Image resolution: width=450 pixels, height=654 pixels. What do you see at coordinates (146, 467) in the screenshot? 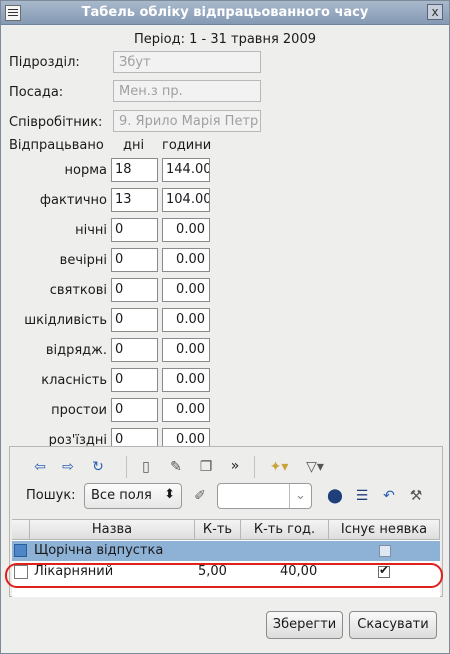
I see `new-document-icon: ▯` at bounding box center [146, 467].